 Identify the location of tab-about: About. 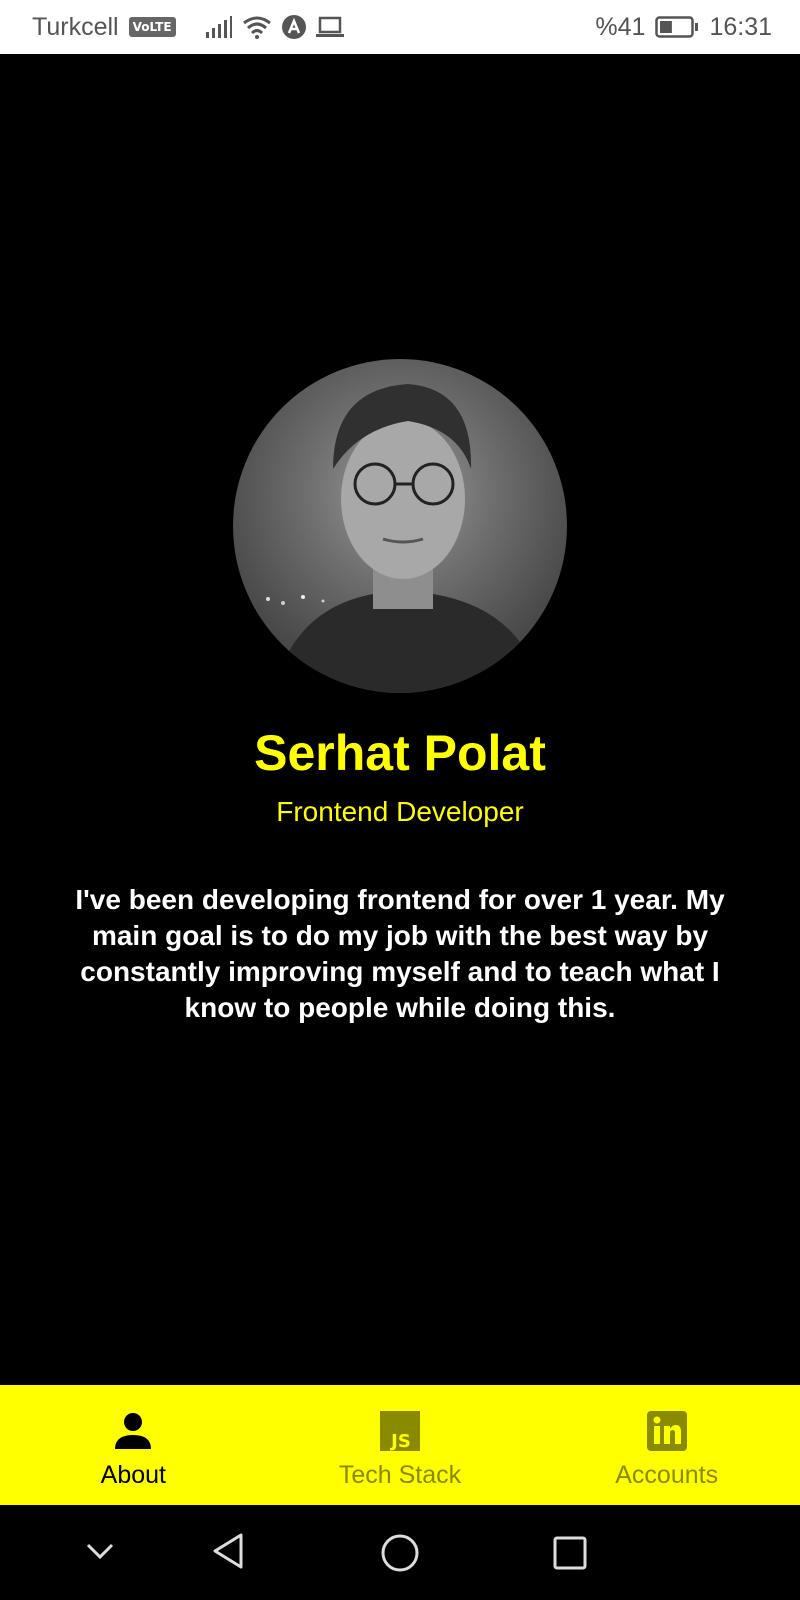
(133, 1445).